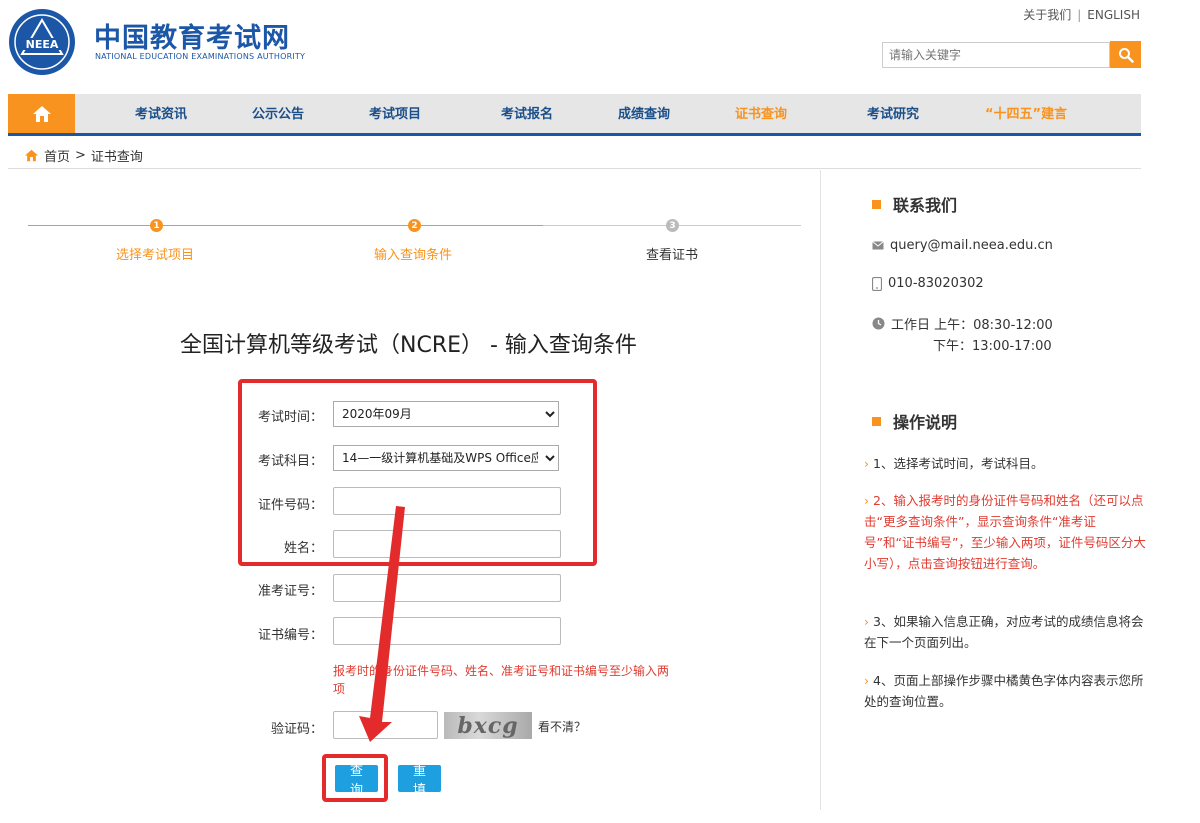 The width and height of the screenshot is (1200, 823). Describe the element at coordinates (672, 225) in the screenshot. I see `step-3-dot: 3` at that location.